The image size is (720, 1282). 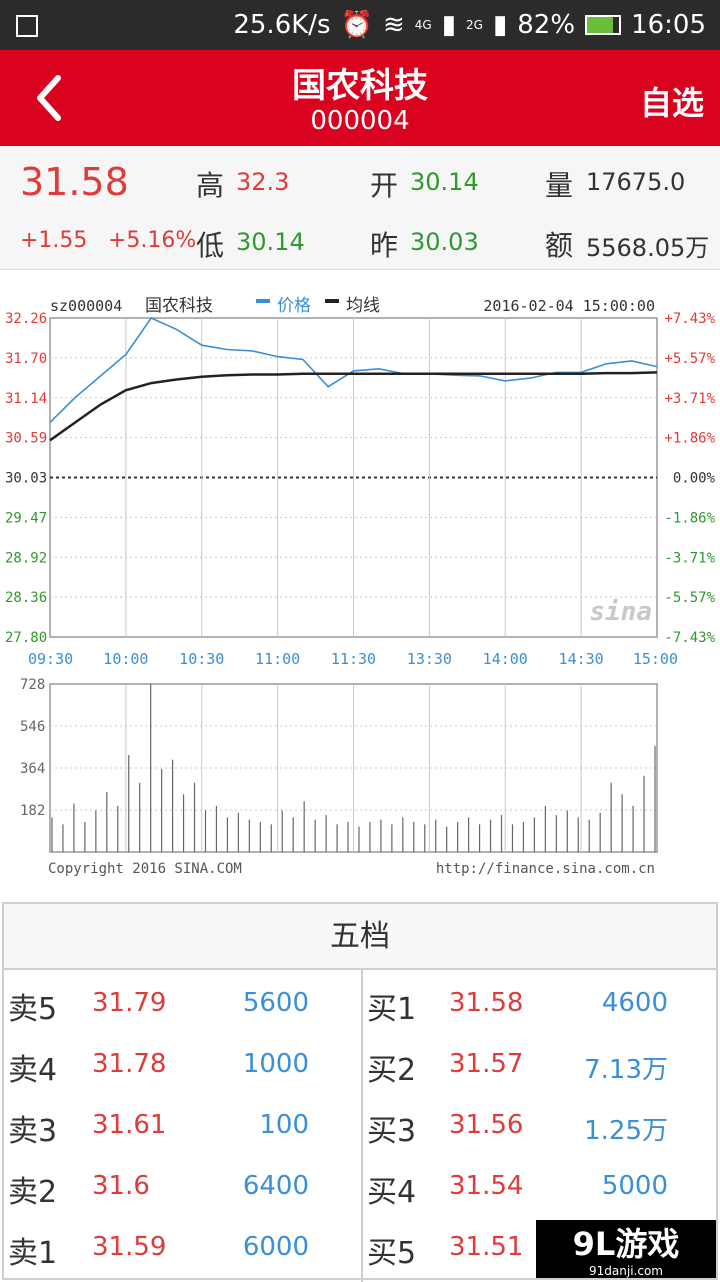 I want to click on buy-level-label: 买1, so click(x=391, y=1006).